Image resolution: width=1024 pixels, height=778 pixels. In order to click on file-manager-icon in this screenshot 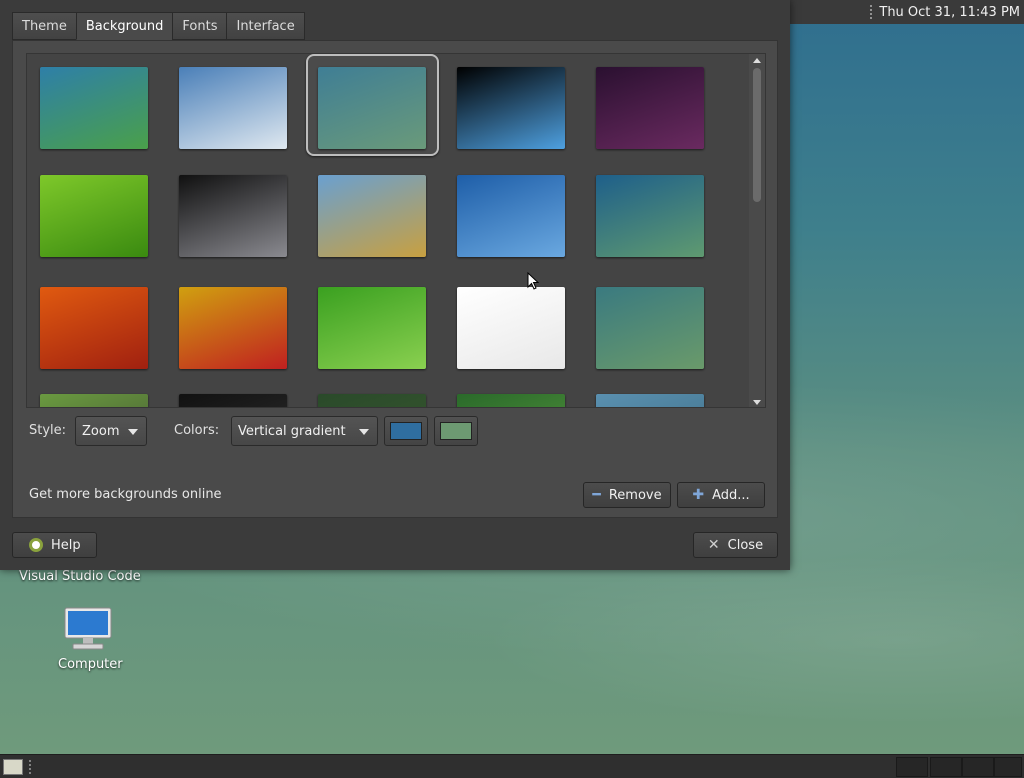, I will do `click(13, 767)`.